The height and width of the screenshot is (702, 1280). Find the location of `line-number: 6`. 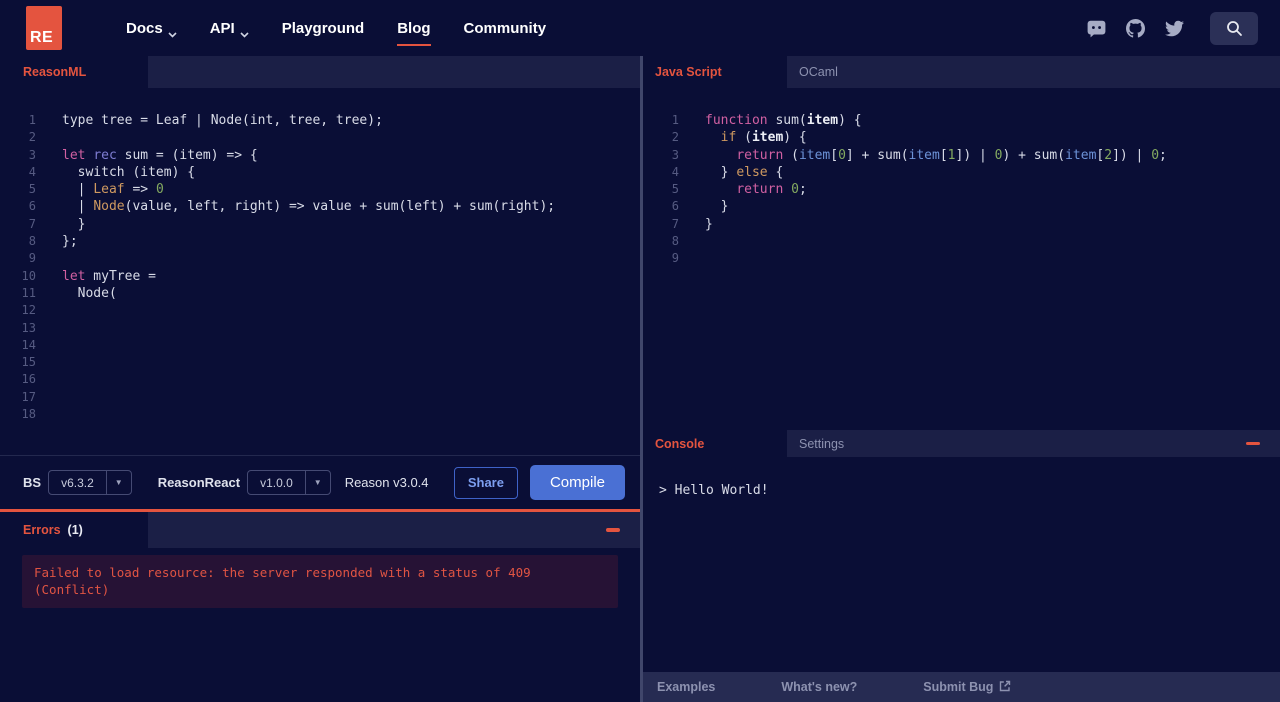

line-number: 6 is located at coordinates (675, 206).